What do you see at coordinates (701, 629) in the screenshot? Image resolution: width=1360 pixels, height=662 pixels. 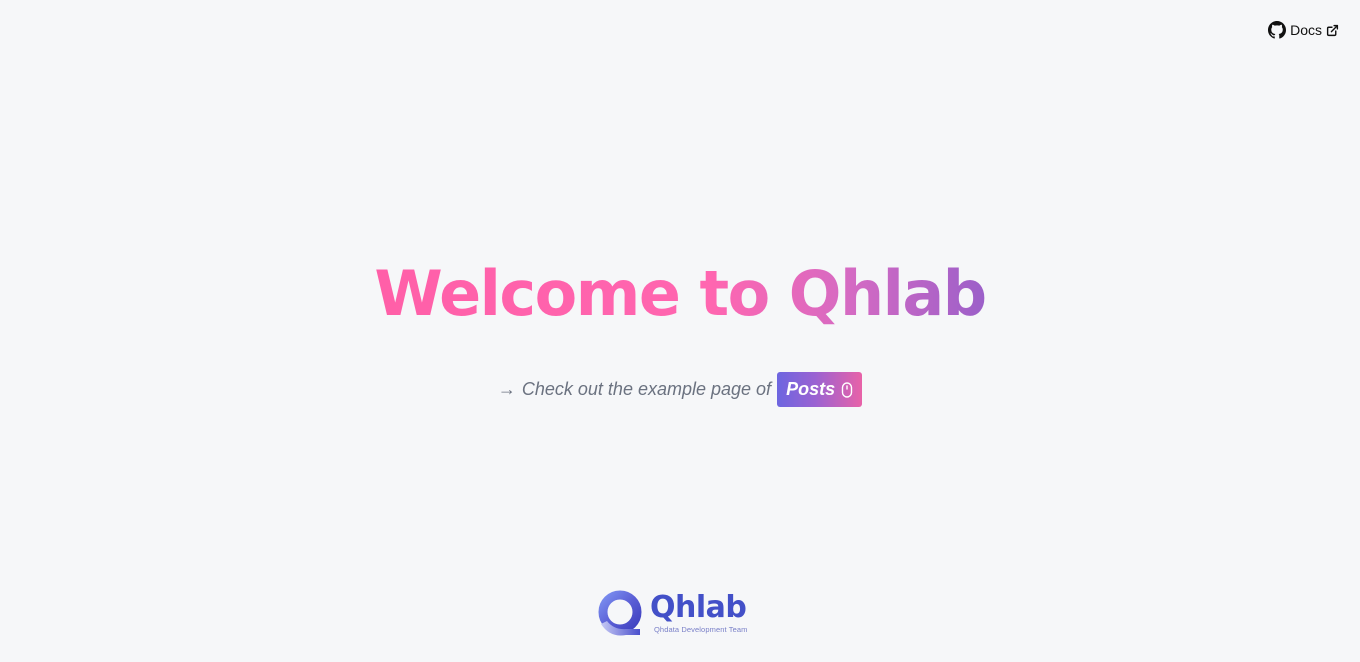 I see `logo-subtitle: Qhdata Development Team` at bounding box center [701, 629].